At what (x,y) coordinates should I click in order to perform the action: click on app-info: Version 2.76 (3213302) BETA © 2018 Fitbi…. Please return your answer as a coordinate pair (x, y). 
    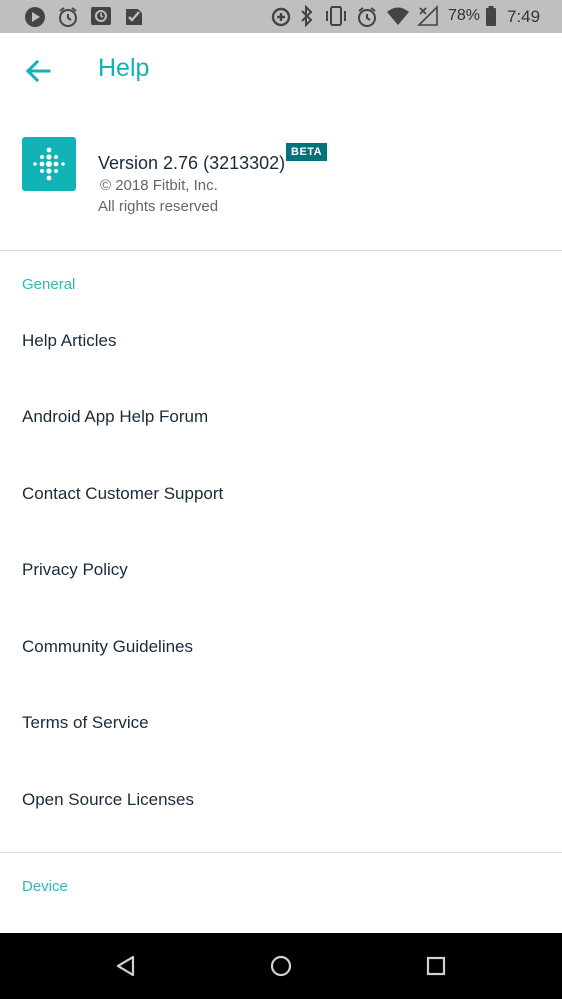
    Looking at the image, I should click on (281, 179).